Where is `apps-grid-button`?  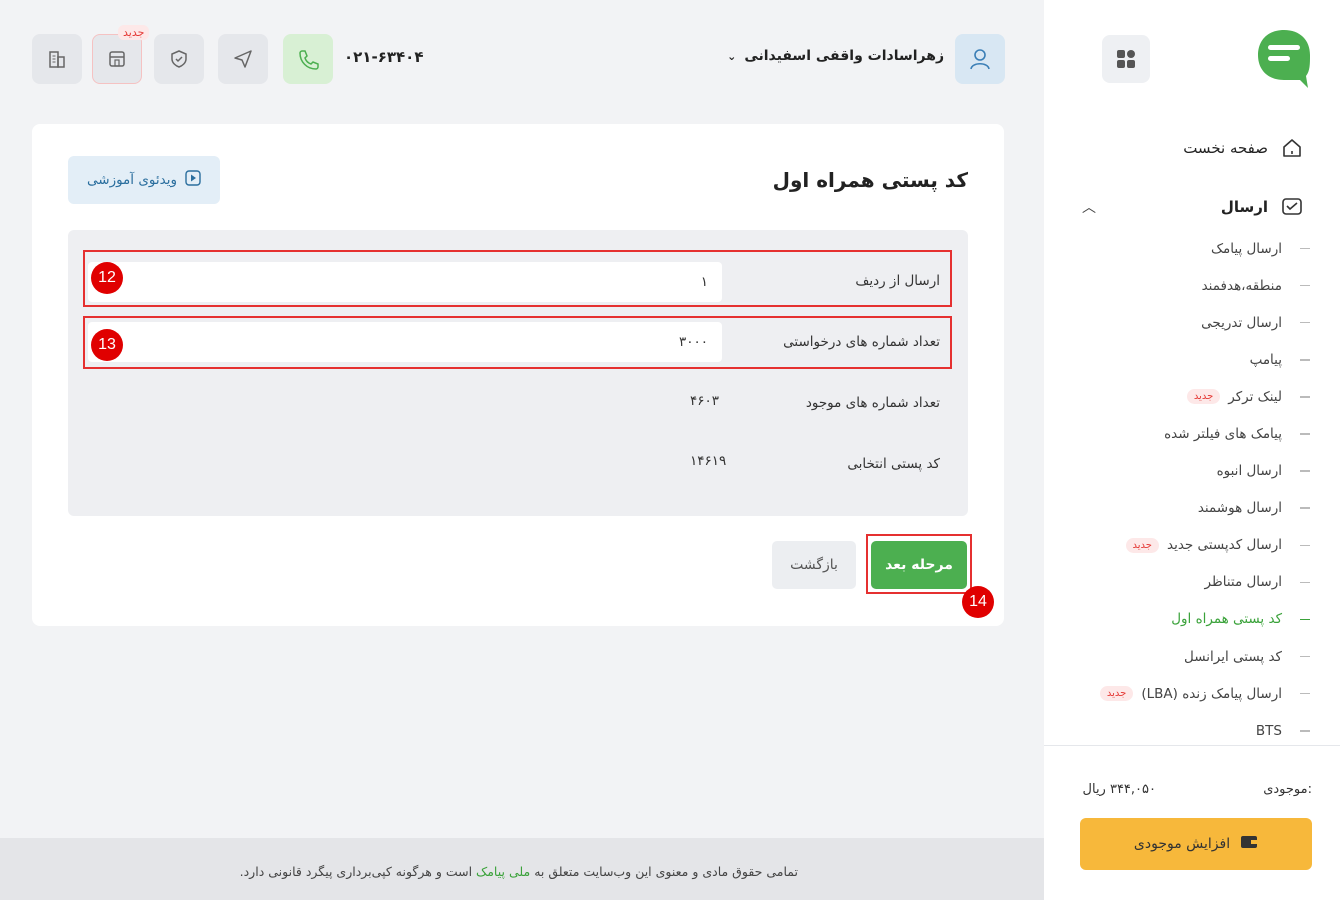
apps-grid-button is located at coordinates (1126, 59).